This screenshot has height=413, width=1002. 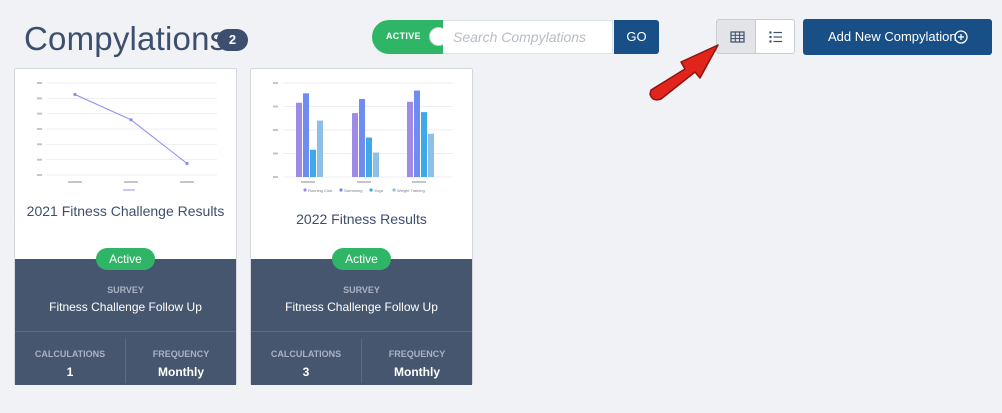 I want to click on add-new-compylation-button: Add New Compylation, so click(x=897, y=37).